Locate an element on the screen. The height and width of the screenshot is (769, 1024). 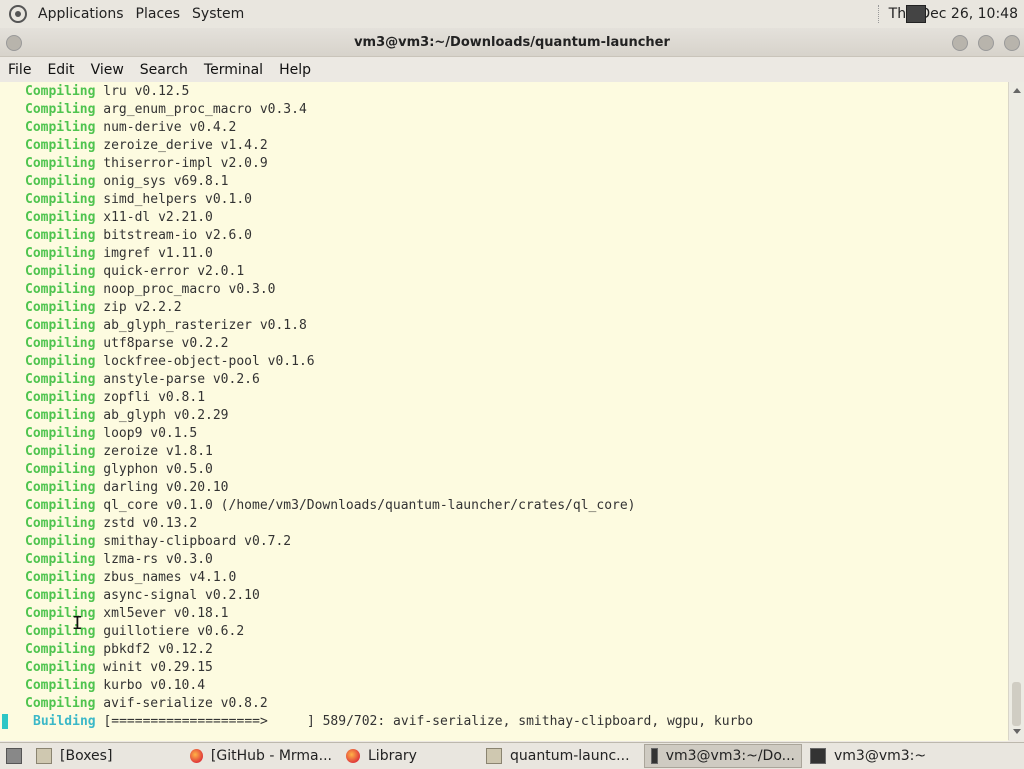
terminal-scrollbar is located at coordinates (1016, 411).